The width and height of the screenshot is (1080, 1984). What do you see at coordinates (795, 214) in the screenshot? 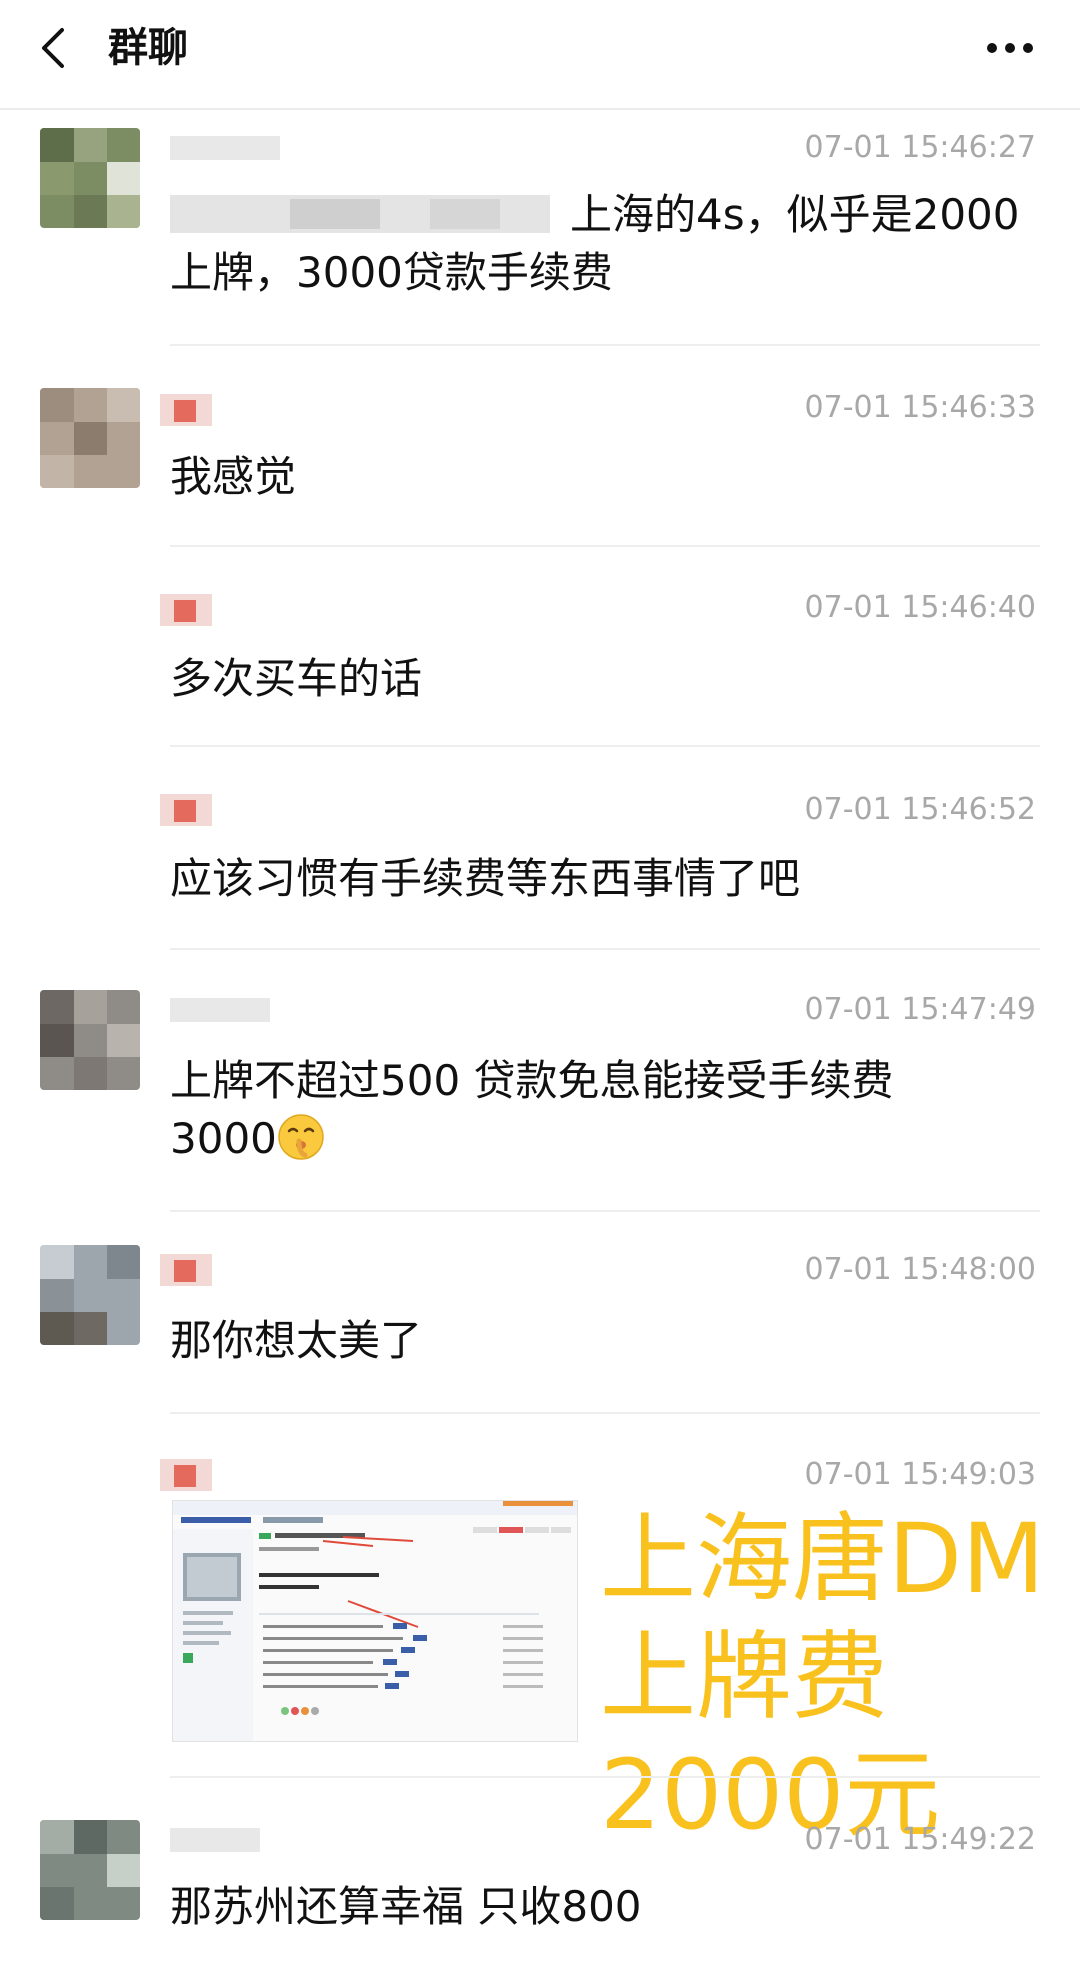
I see `message-text: 上海的4s，似乎是2000` at bounding box center [795, 214].